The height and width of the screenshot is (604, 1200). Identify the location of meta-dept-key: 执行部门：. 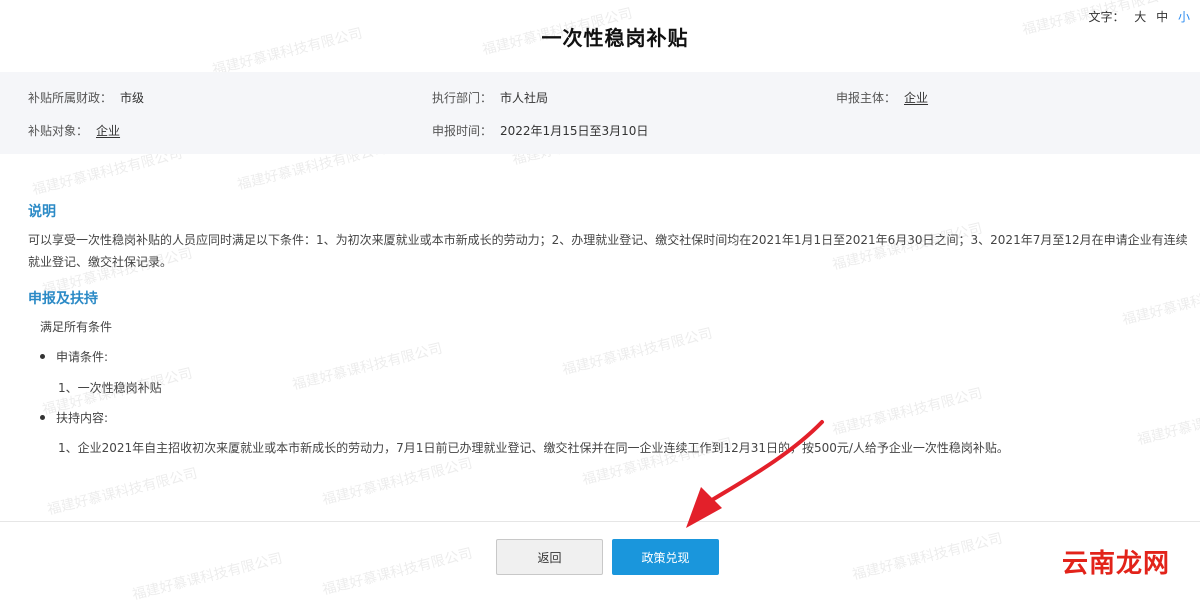
(462, 98).